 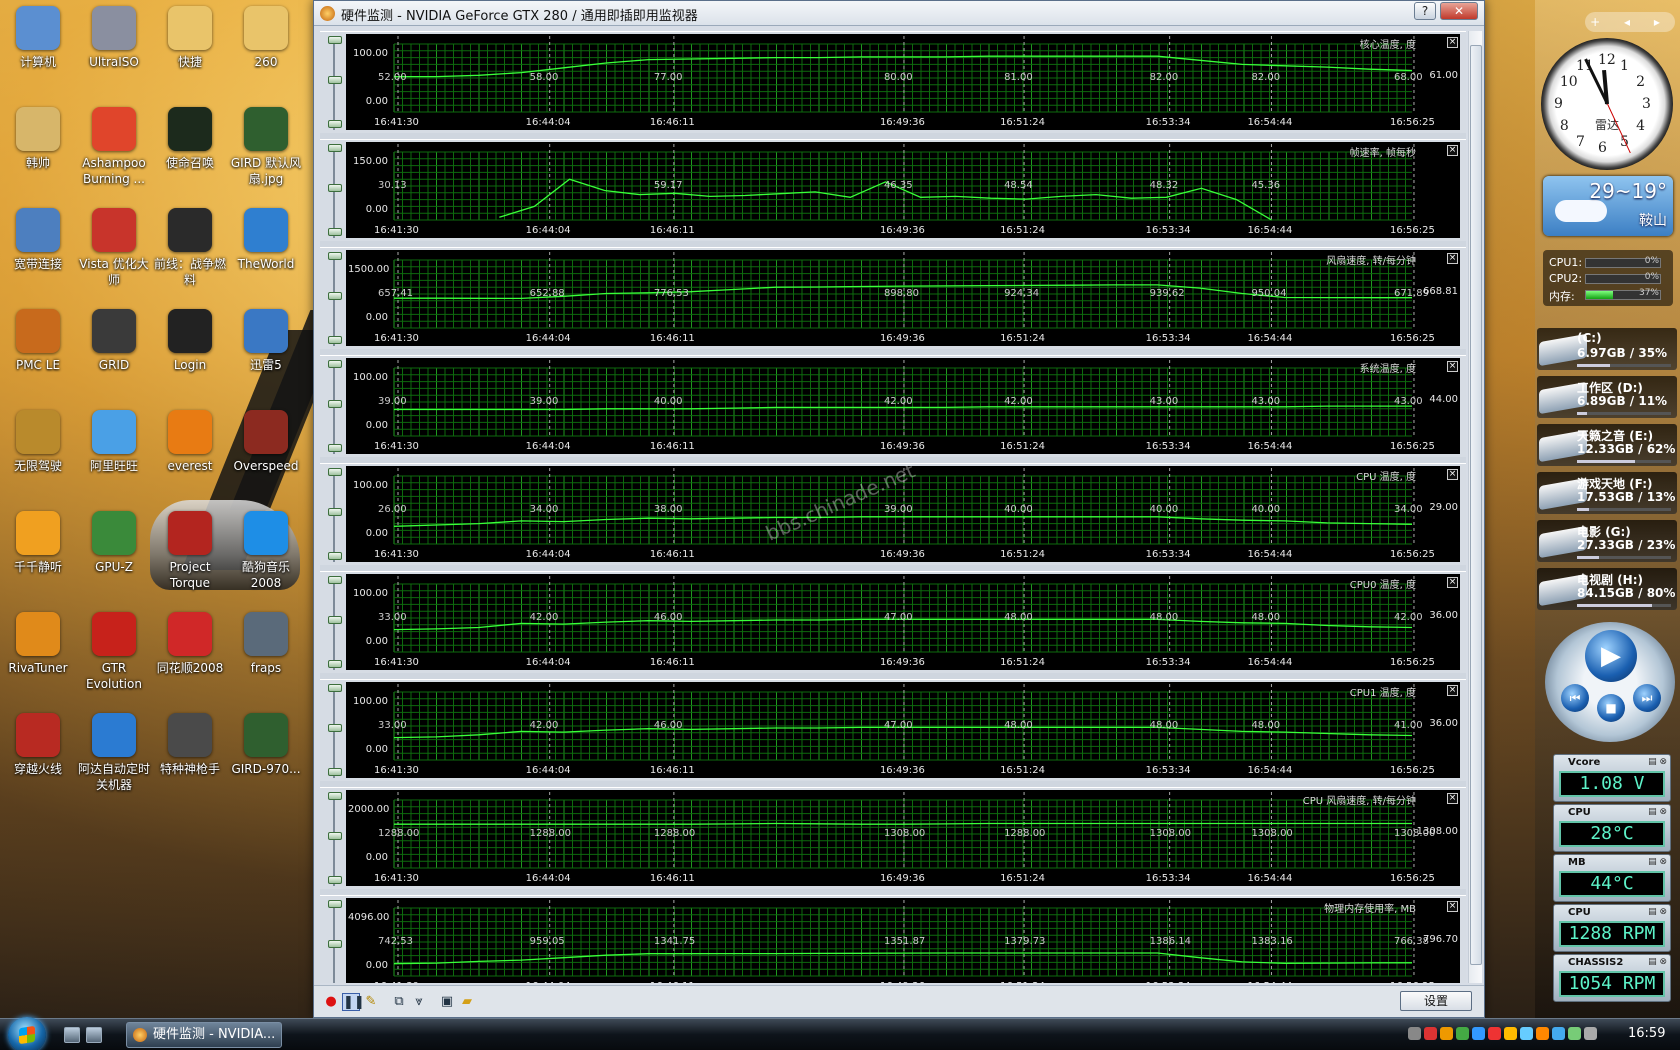 I want to click on desktop-icon: UltraISO, so click(x=114, y=38).